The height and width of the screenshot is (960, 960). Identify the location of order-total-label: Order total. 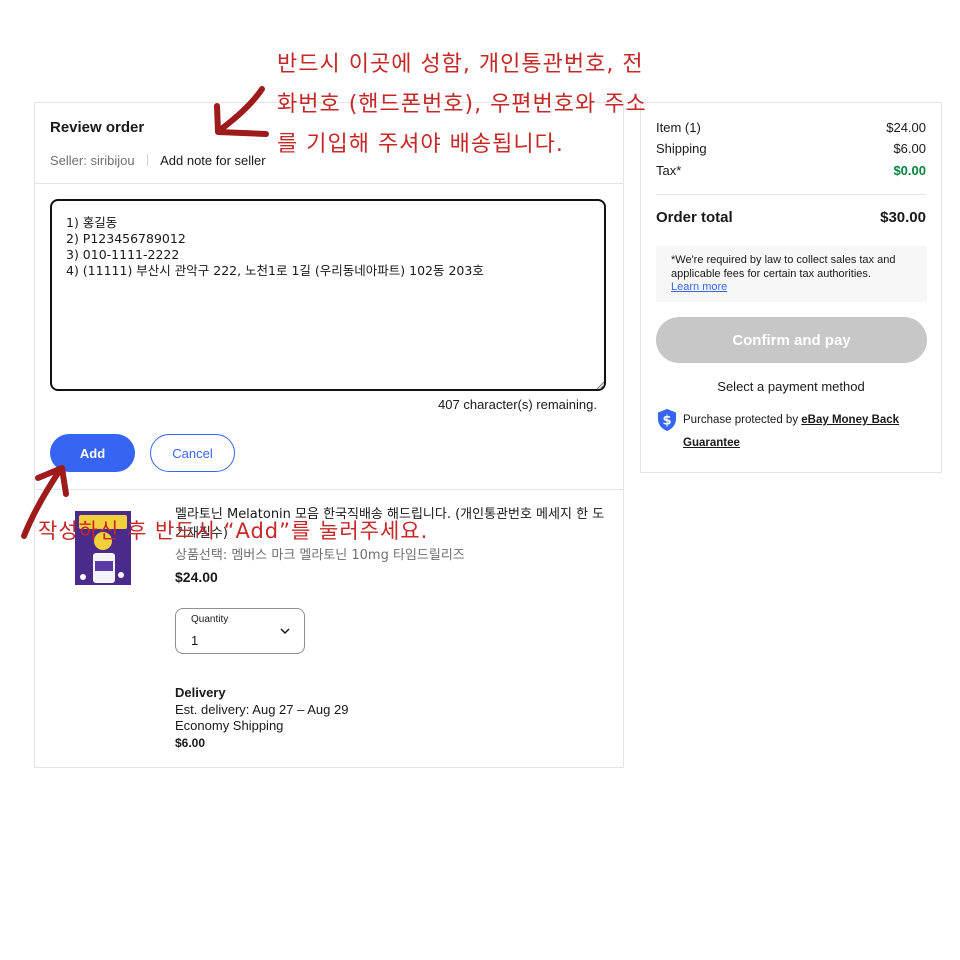
(694, 217).